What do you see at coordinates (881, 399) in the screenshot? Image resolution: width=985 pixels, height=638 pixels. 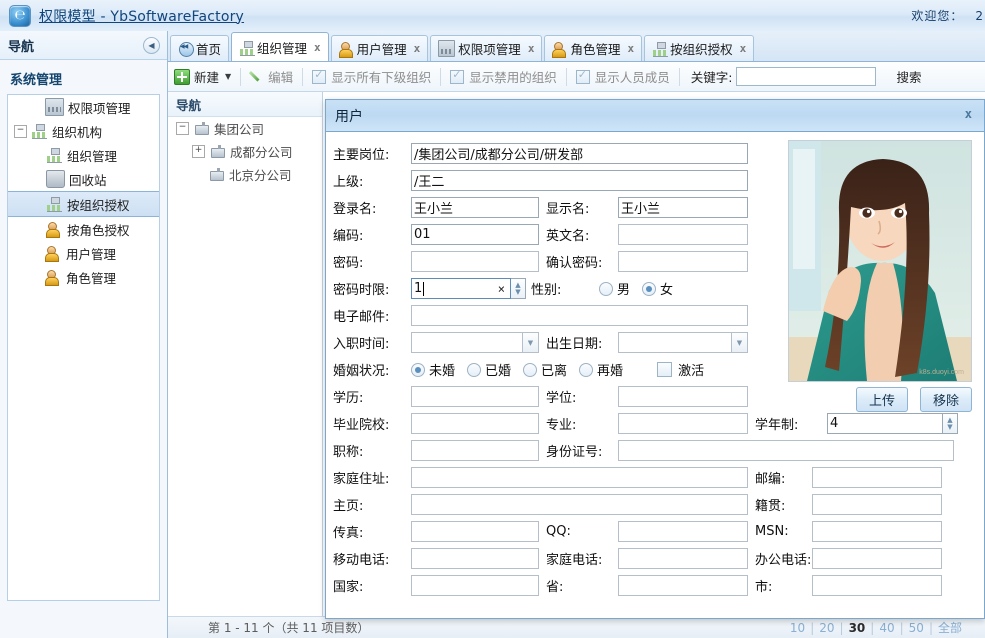 I see `upload-button: 上传` at bounding box center [881, 399].